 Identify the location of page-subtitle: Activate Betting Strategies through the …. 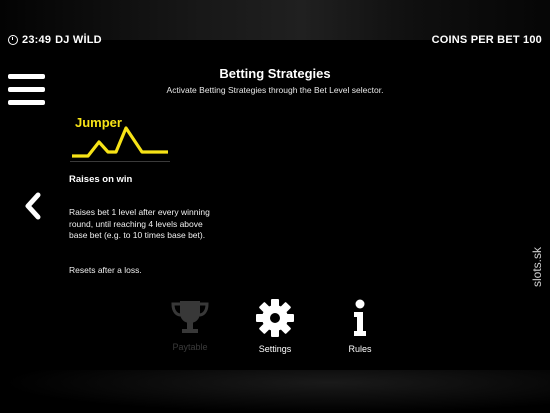
(275, 90).